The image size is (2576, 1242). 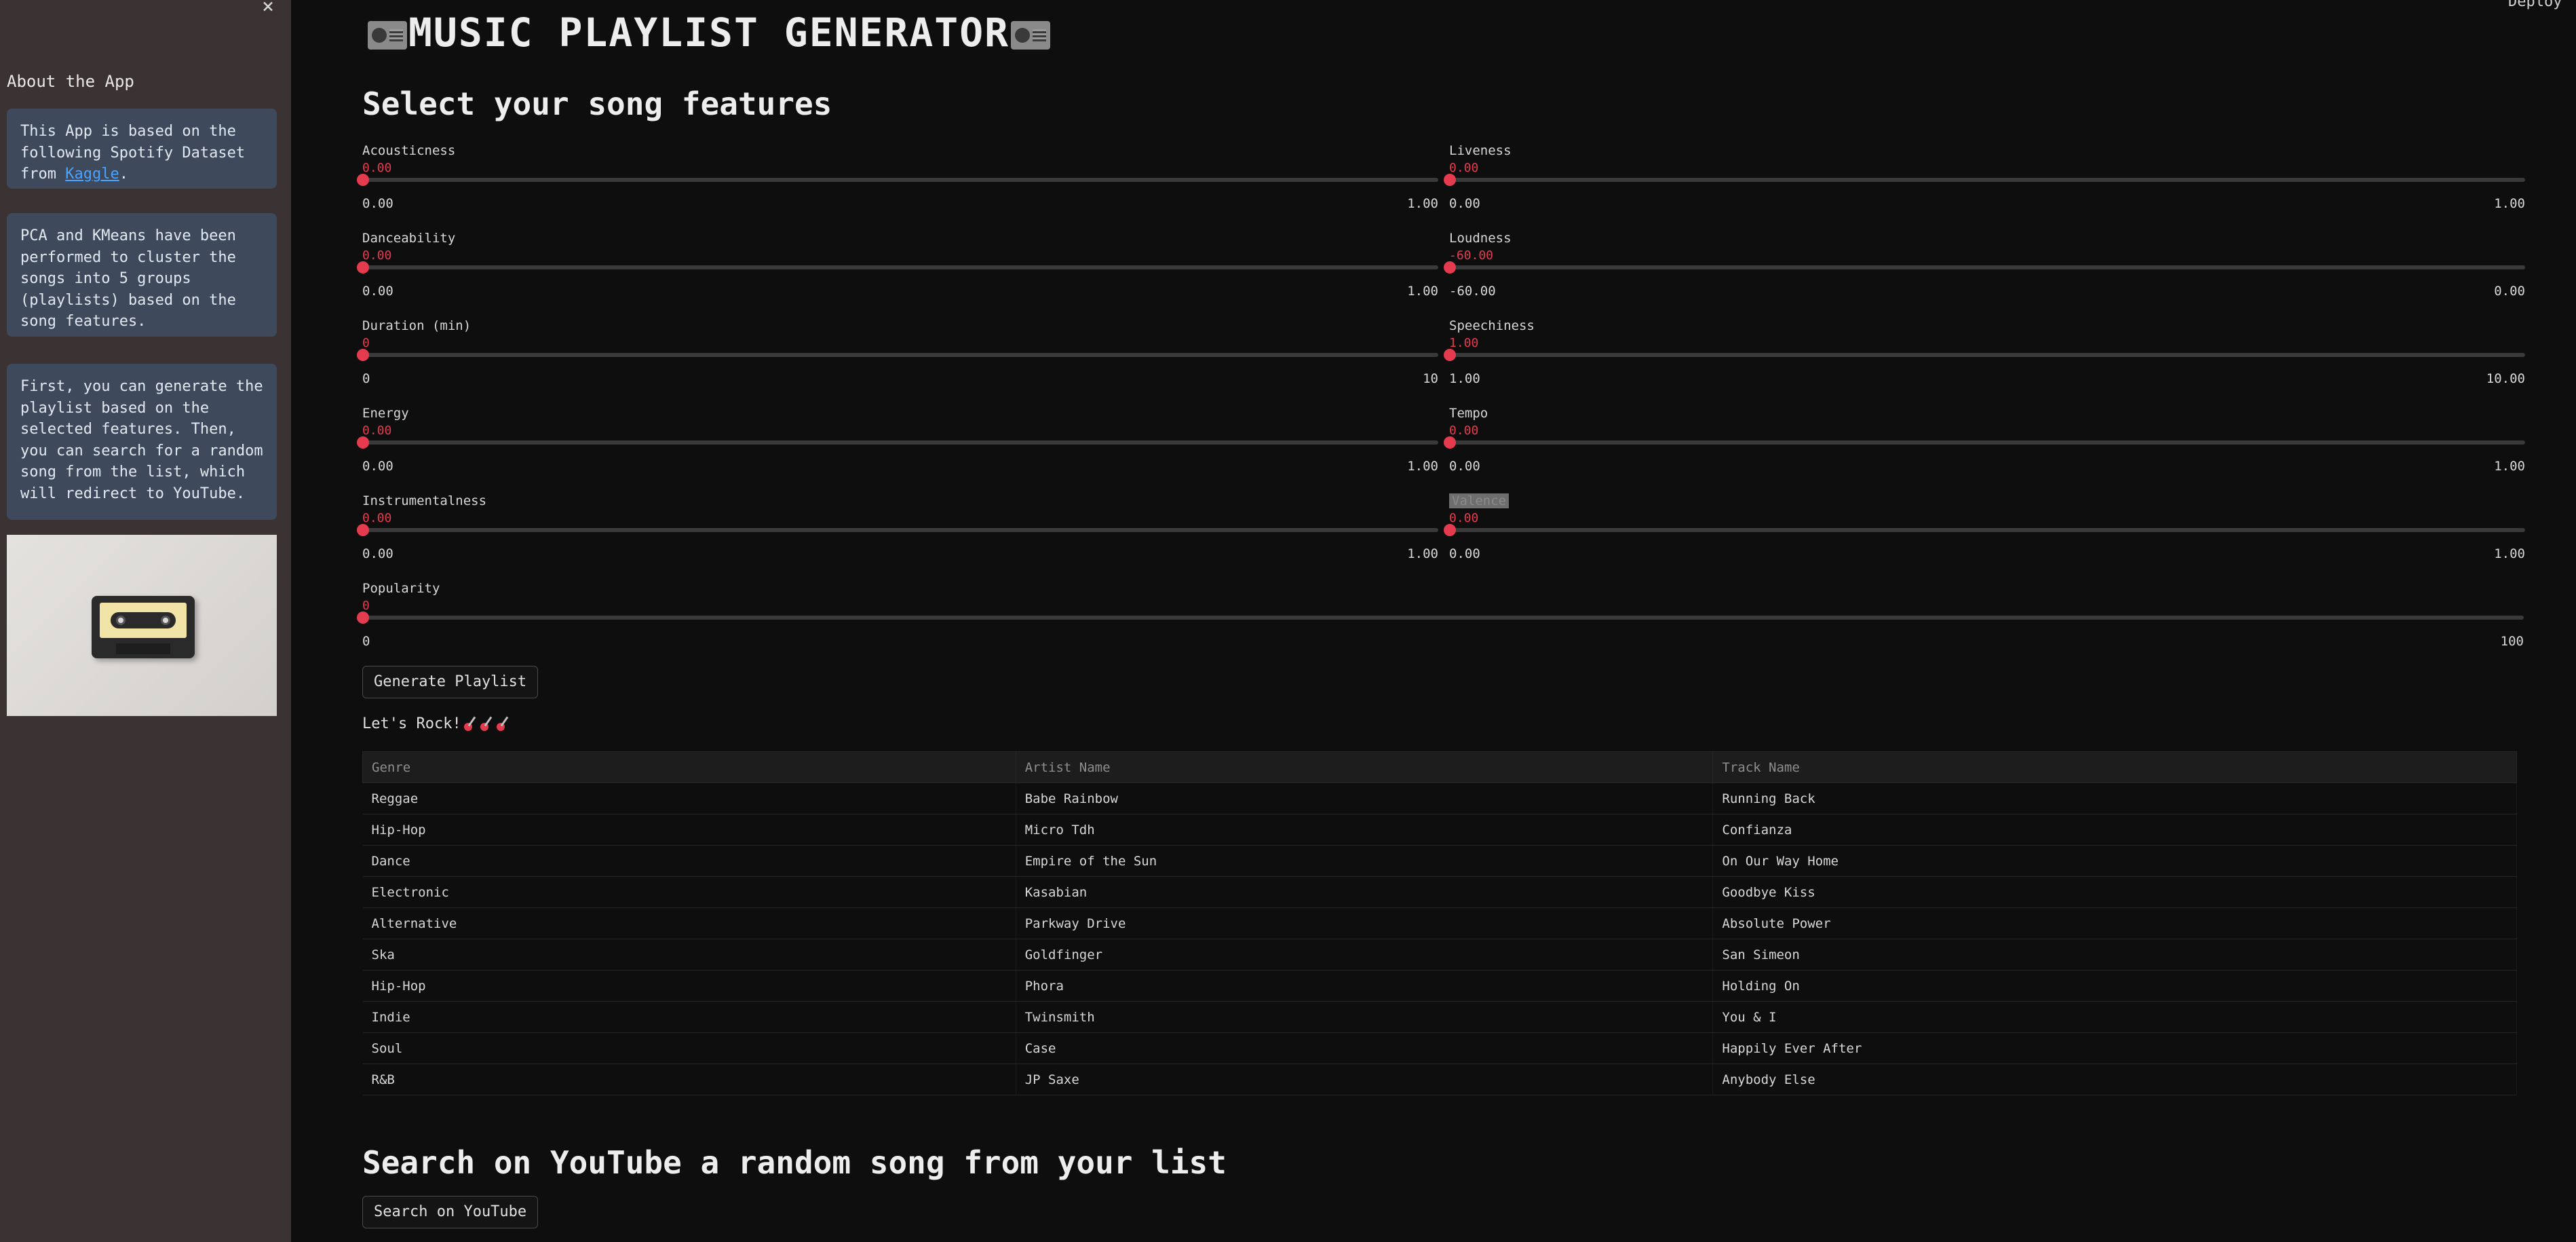 I want to click on genre-cell: Alternative, so click(x=689, y=923).